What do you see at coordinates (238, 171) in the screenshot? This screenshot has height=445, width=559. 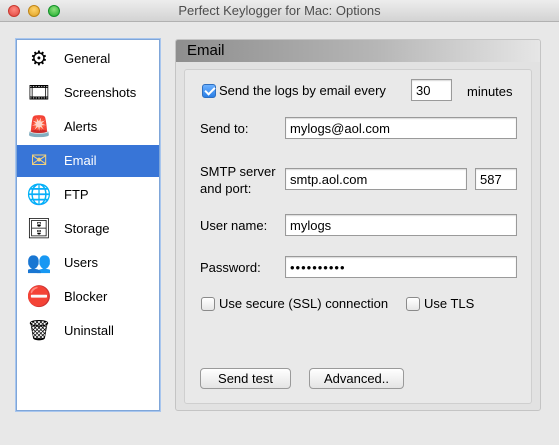 I see `smtp-label-line1: SMTP server` at bounding box center [238, 171].